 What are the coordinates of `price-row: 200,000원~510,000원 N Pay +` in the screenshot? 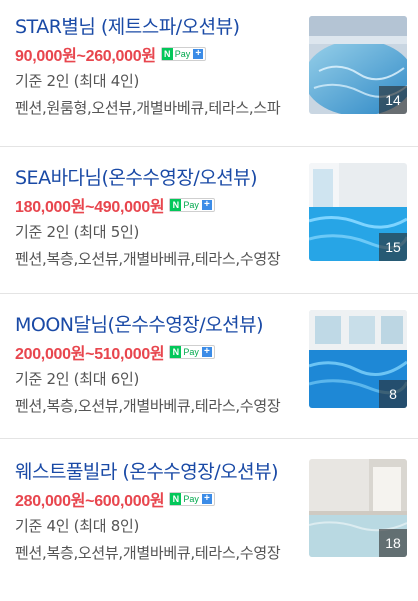 It's located at (155, 352).